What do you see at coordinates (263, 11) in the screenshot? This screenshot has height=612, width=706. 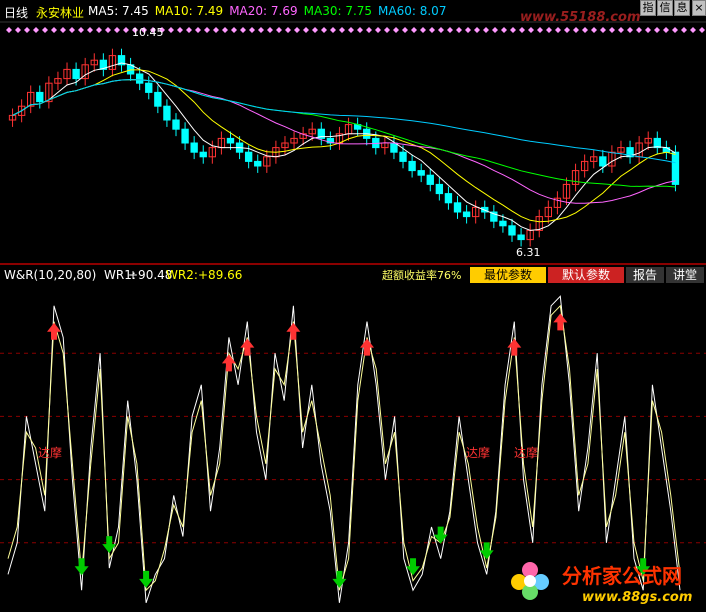 I see `ma-legend-item: MA20: 7.69` at bounding box center [263, 11].